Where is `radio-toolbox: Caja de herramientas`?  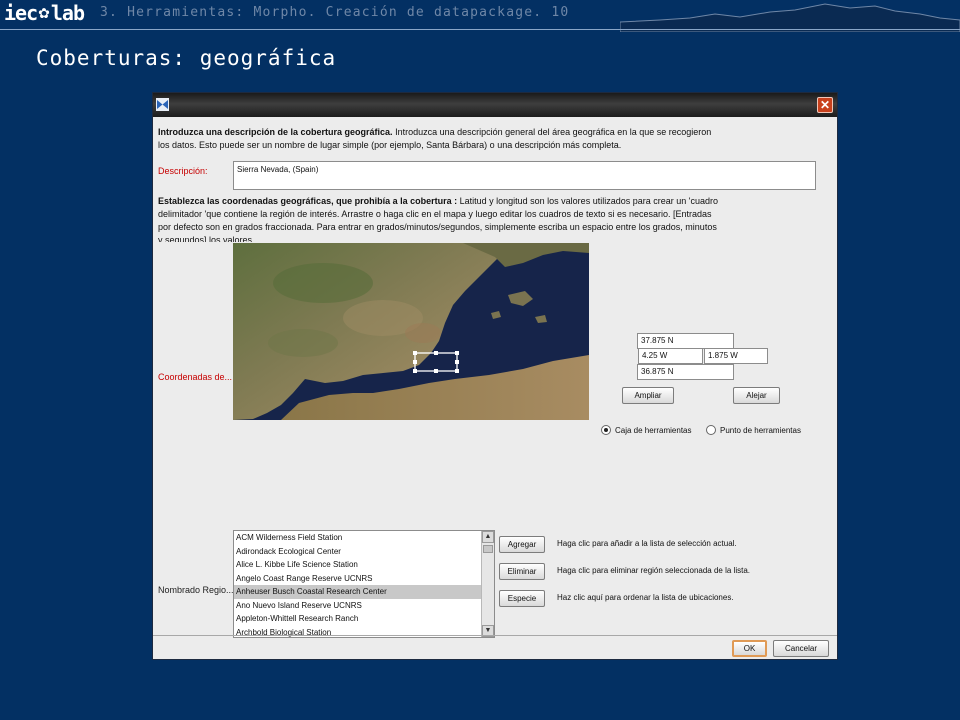 radio-toolbox: Caja de herramientas is located at coordinates (646, 430).